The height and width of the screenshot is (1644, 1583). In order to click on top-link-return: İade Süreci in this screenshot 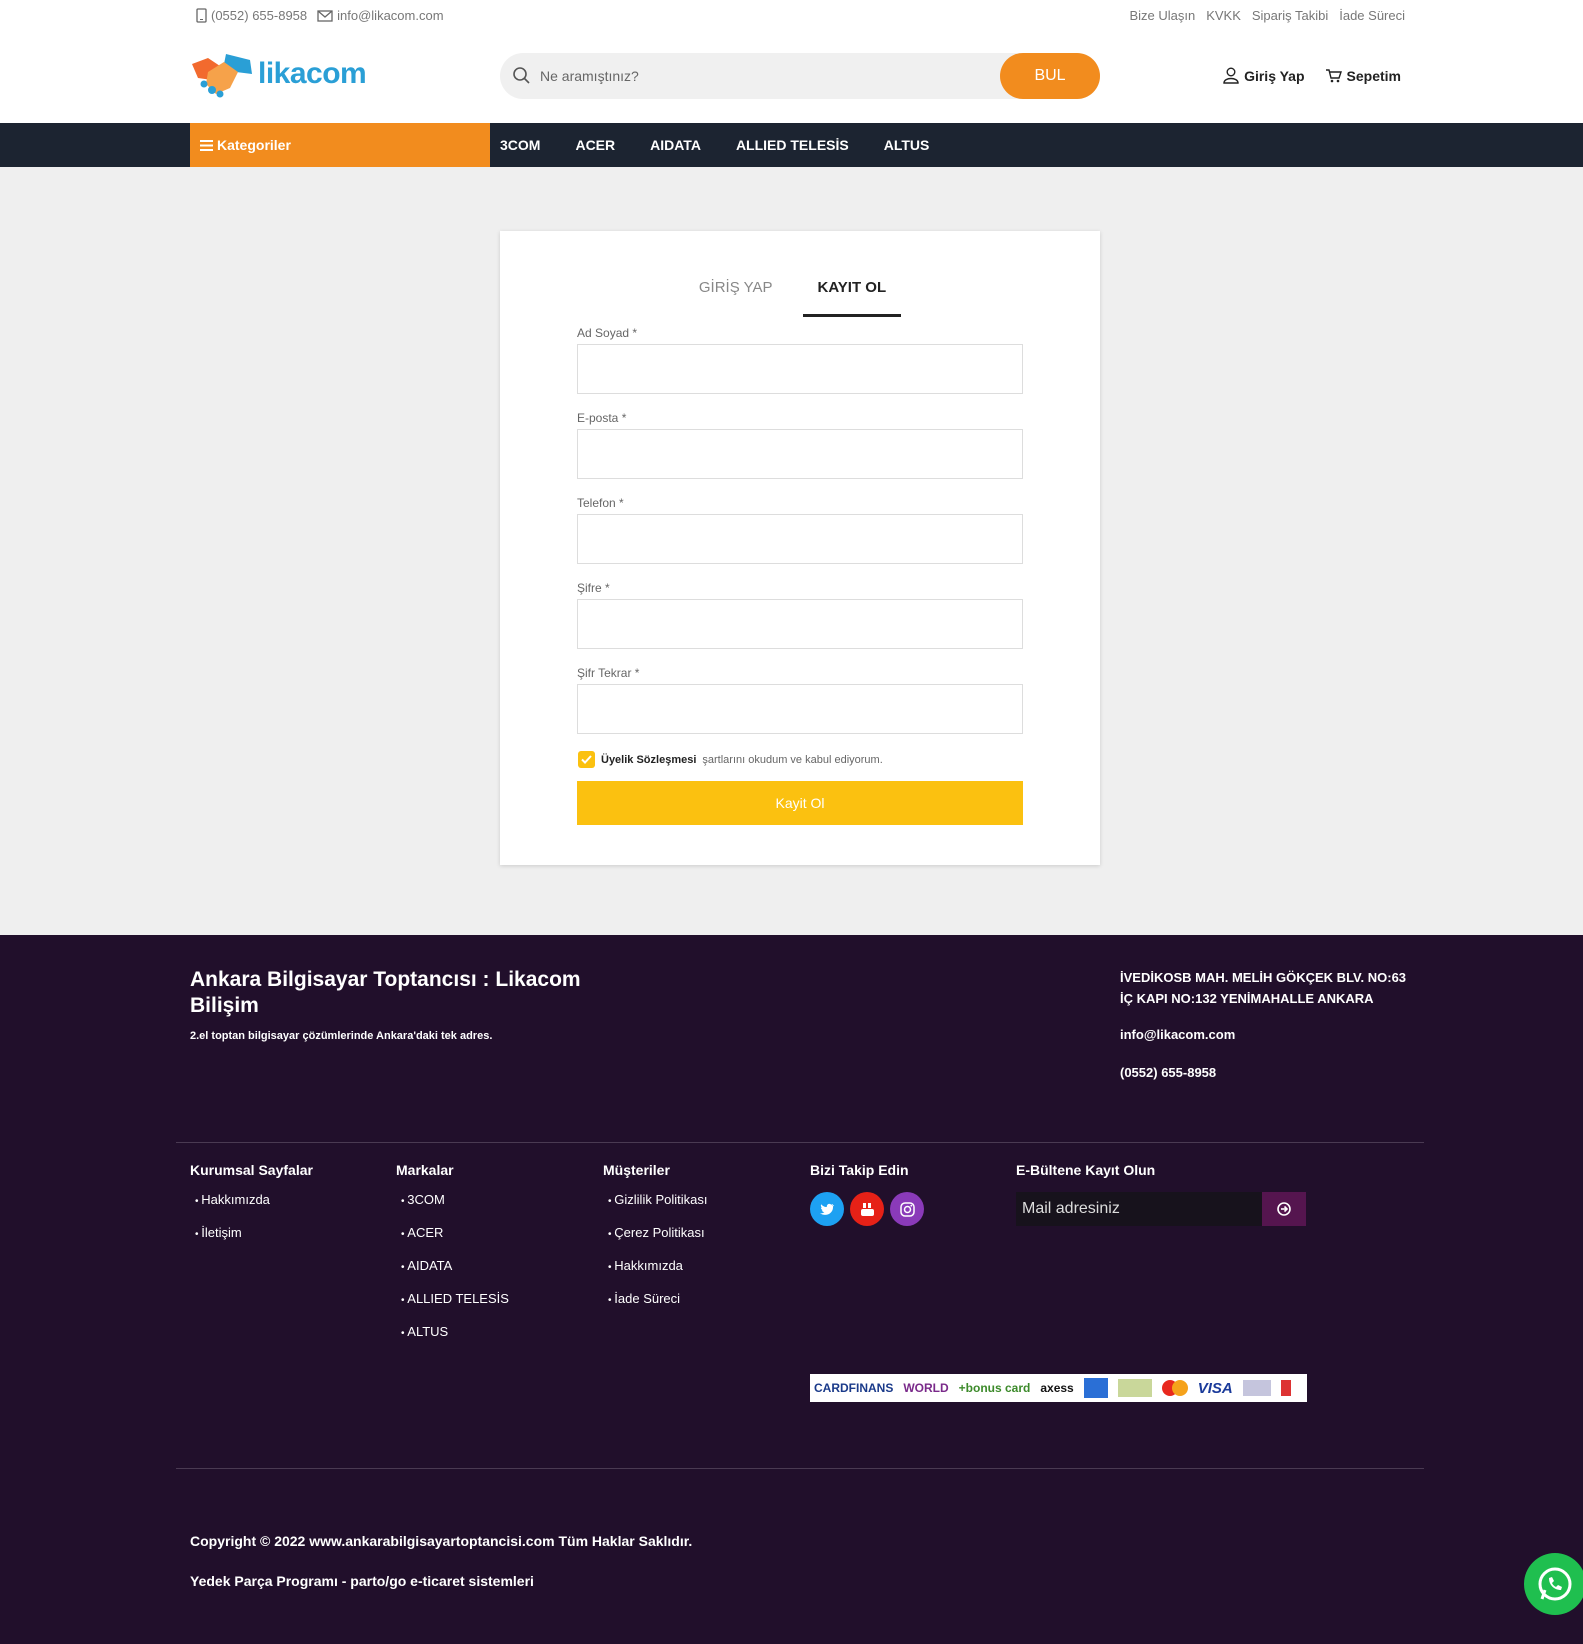, I will do `click(1372, 15)`.